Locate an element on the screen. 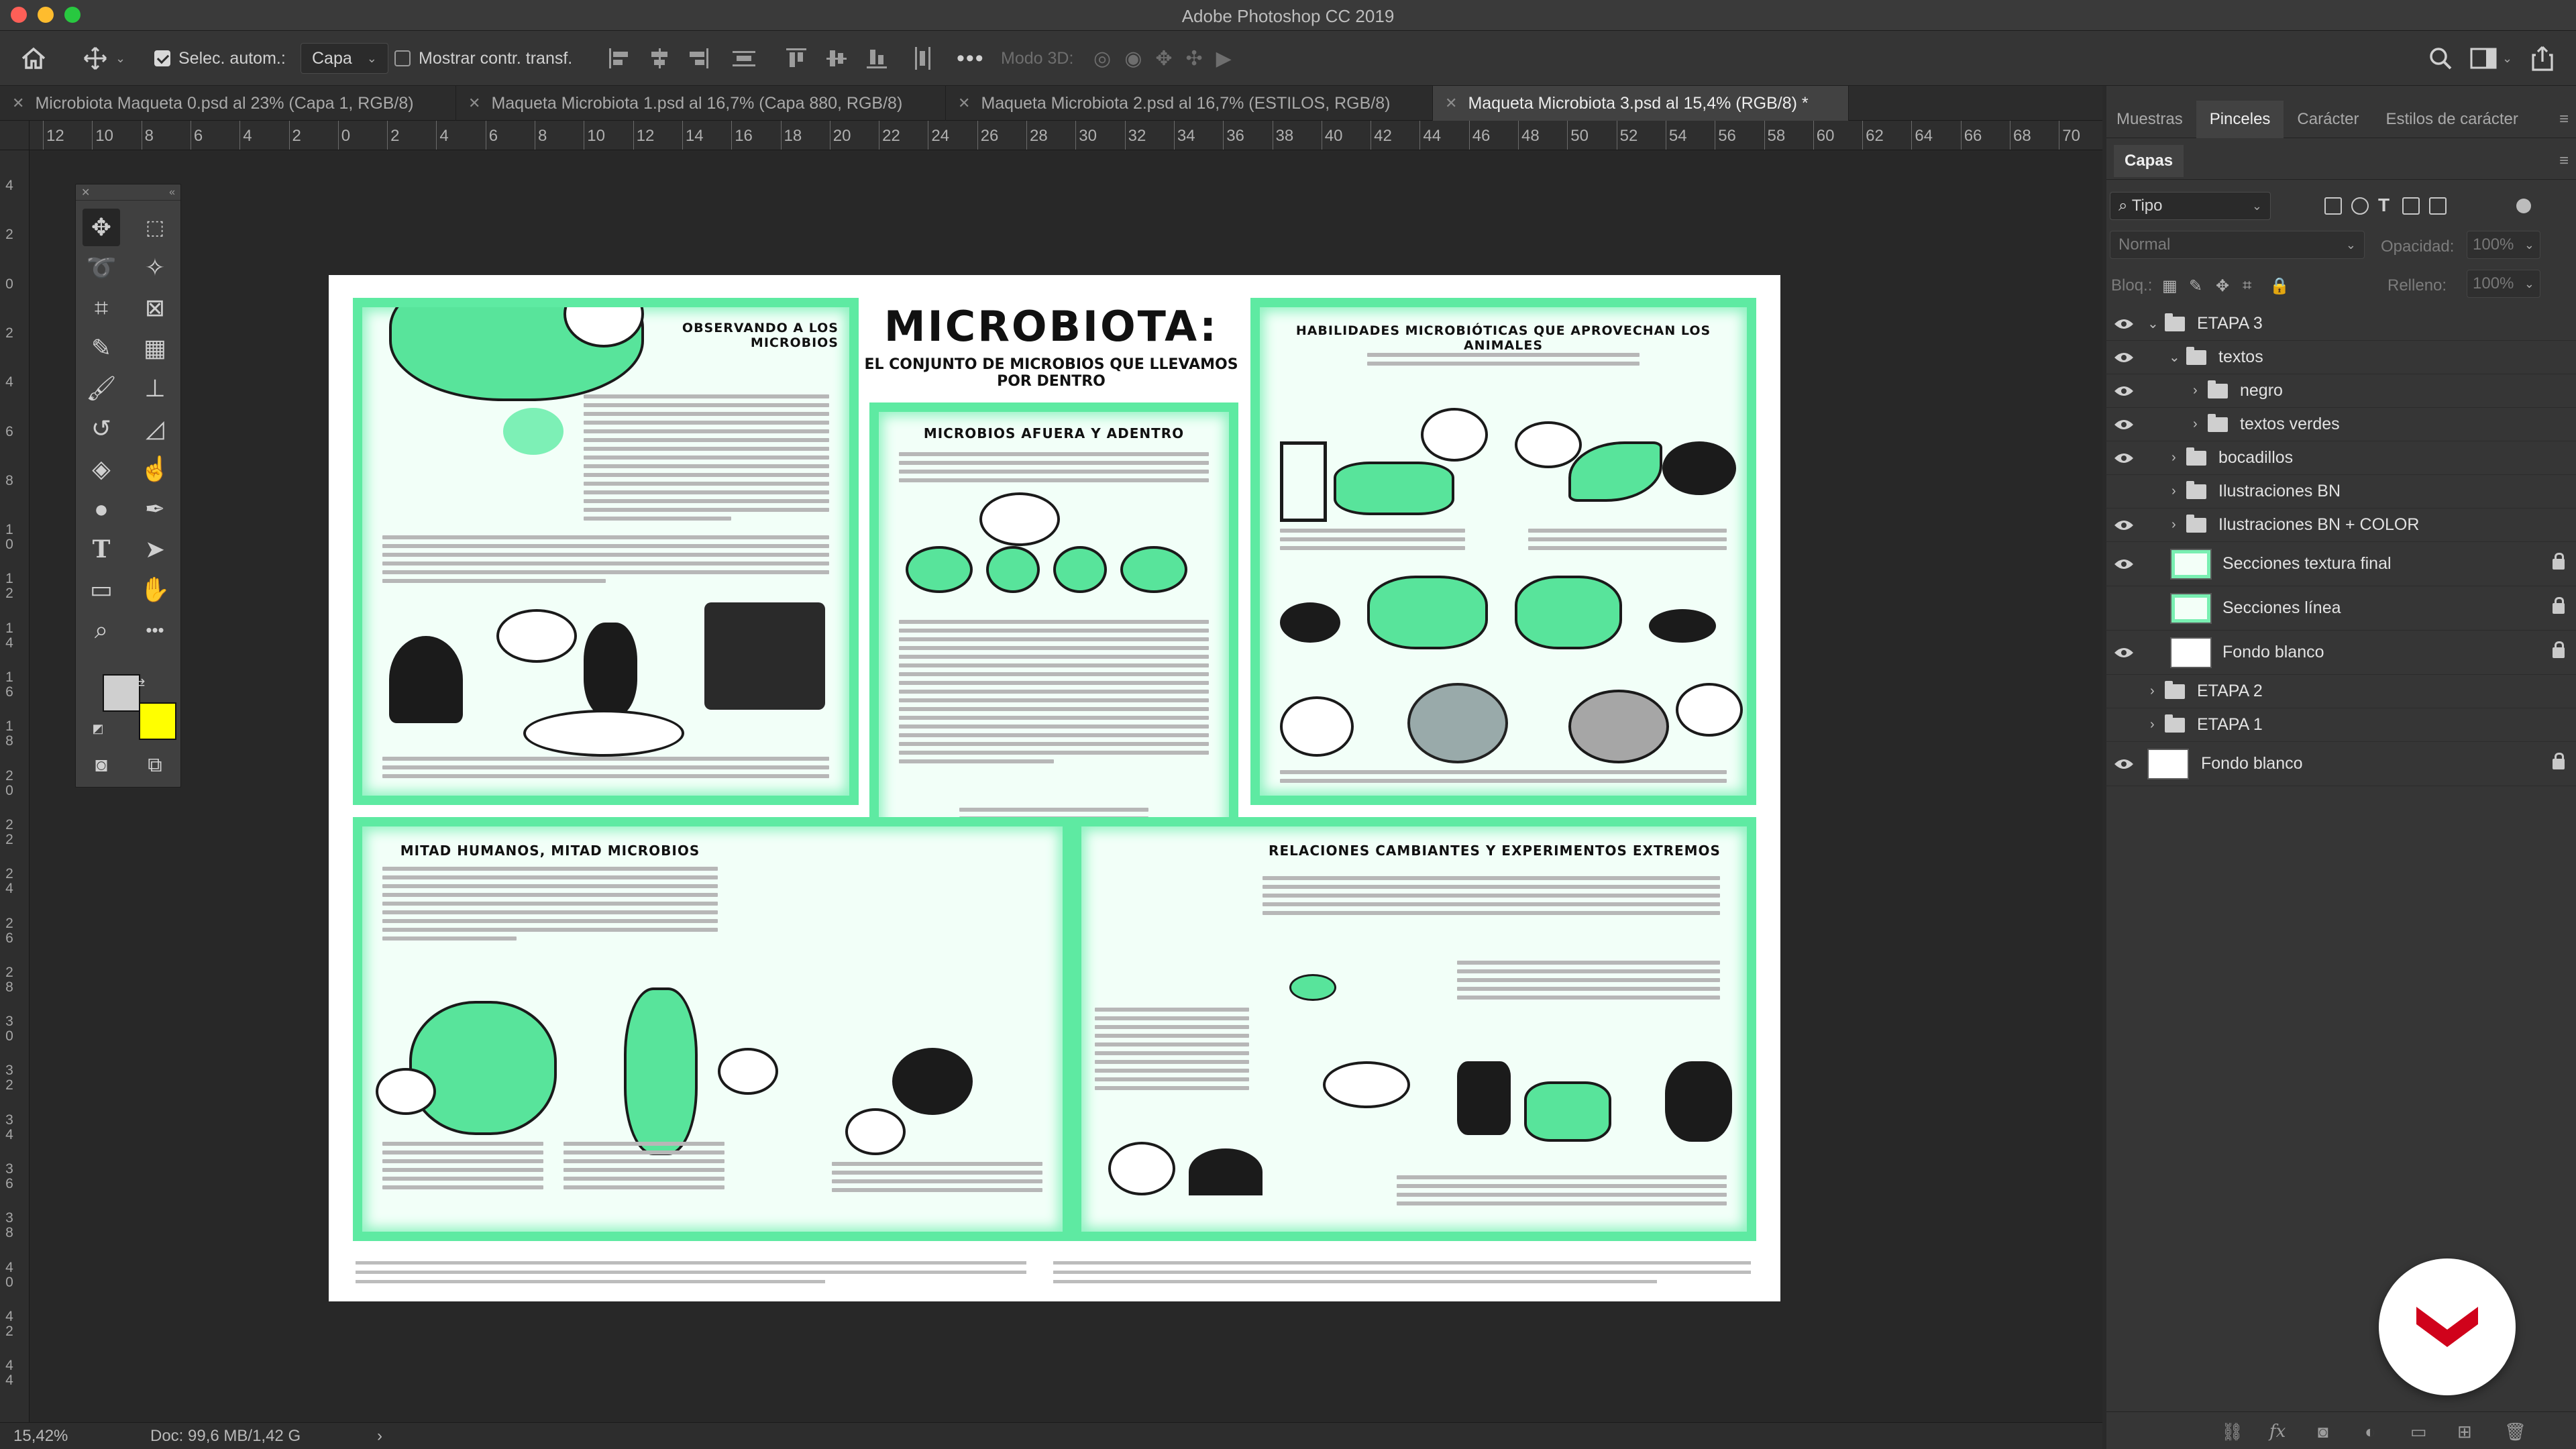 The width and height of the screenshot is (2576, 1449). distribute-v-icon is located at coordinates (922, 58).